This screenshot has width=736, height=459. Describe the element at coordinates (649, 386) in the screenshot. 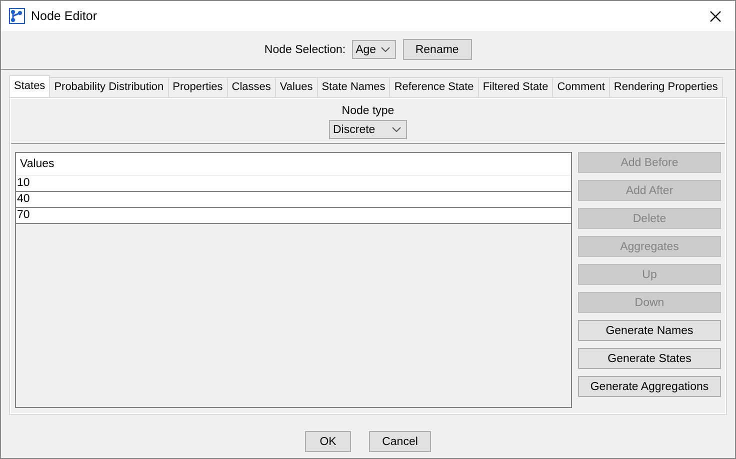

I see `action-button: Generate Aggregations` at that location.